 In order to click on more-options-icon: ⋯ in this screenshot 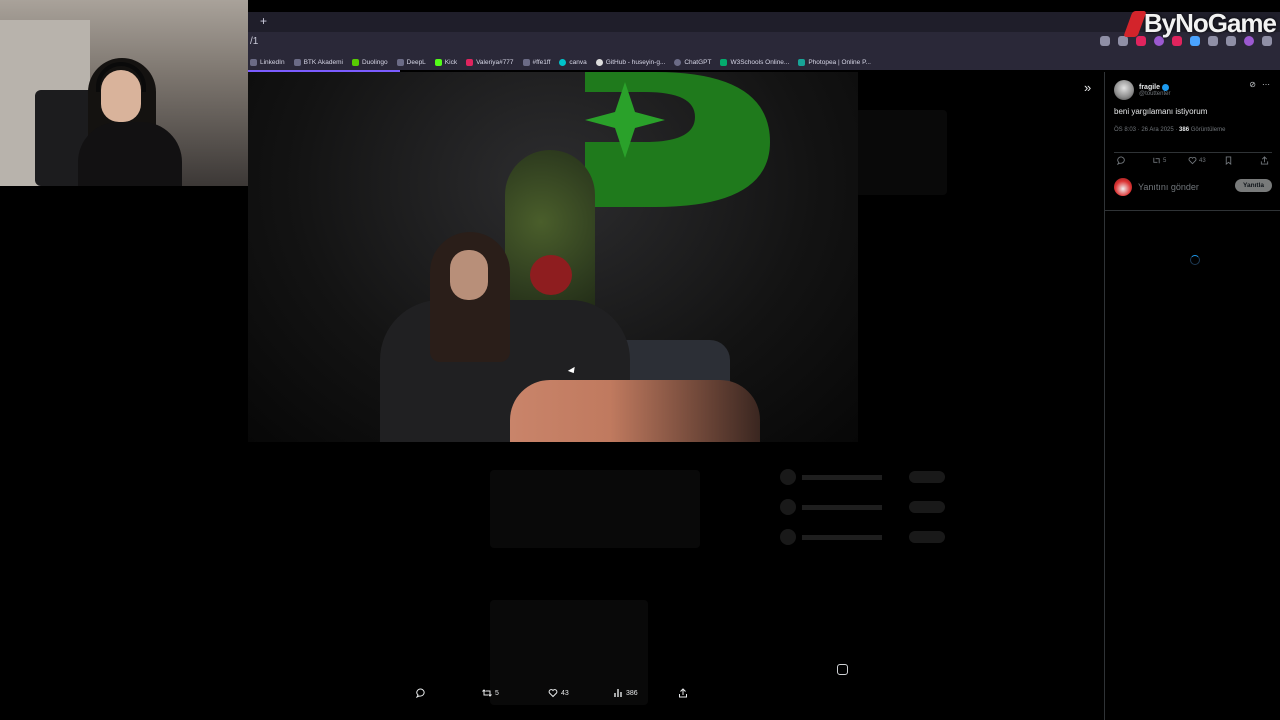, I will do `click(1266, 84)`.